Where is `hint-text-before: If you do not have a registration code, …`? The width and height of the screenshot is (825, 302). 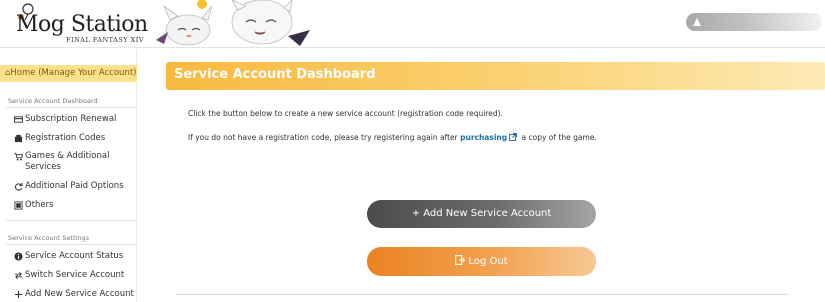 hint-text-before: If you do not have a registration code, … is located at coordinates (323, 137).